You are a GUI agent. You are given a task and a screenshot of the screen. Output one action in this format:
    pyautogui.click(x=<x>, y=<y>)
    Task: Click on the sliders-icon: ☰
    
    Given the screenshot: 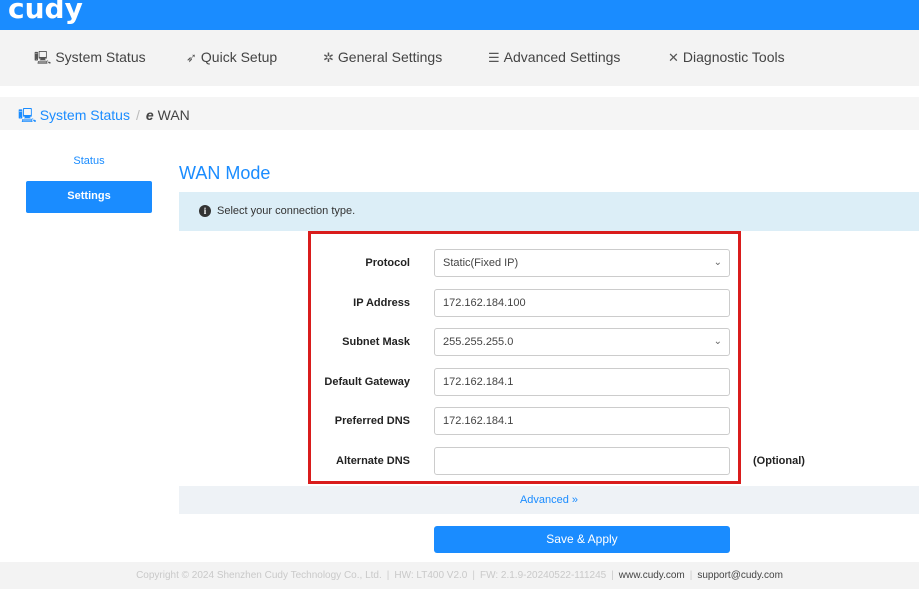 What is the action you would take?
    pyautogui.click(x=494, y=57)
    